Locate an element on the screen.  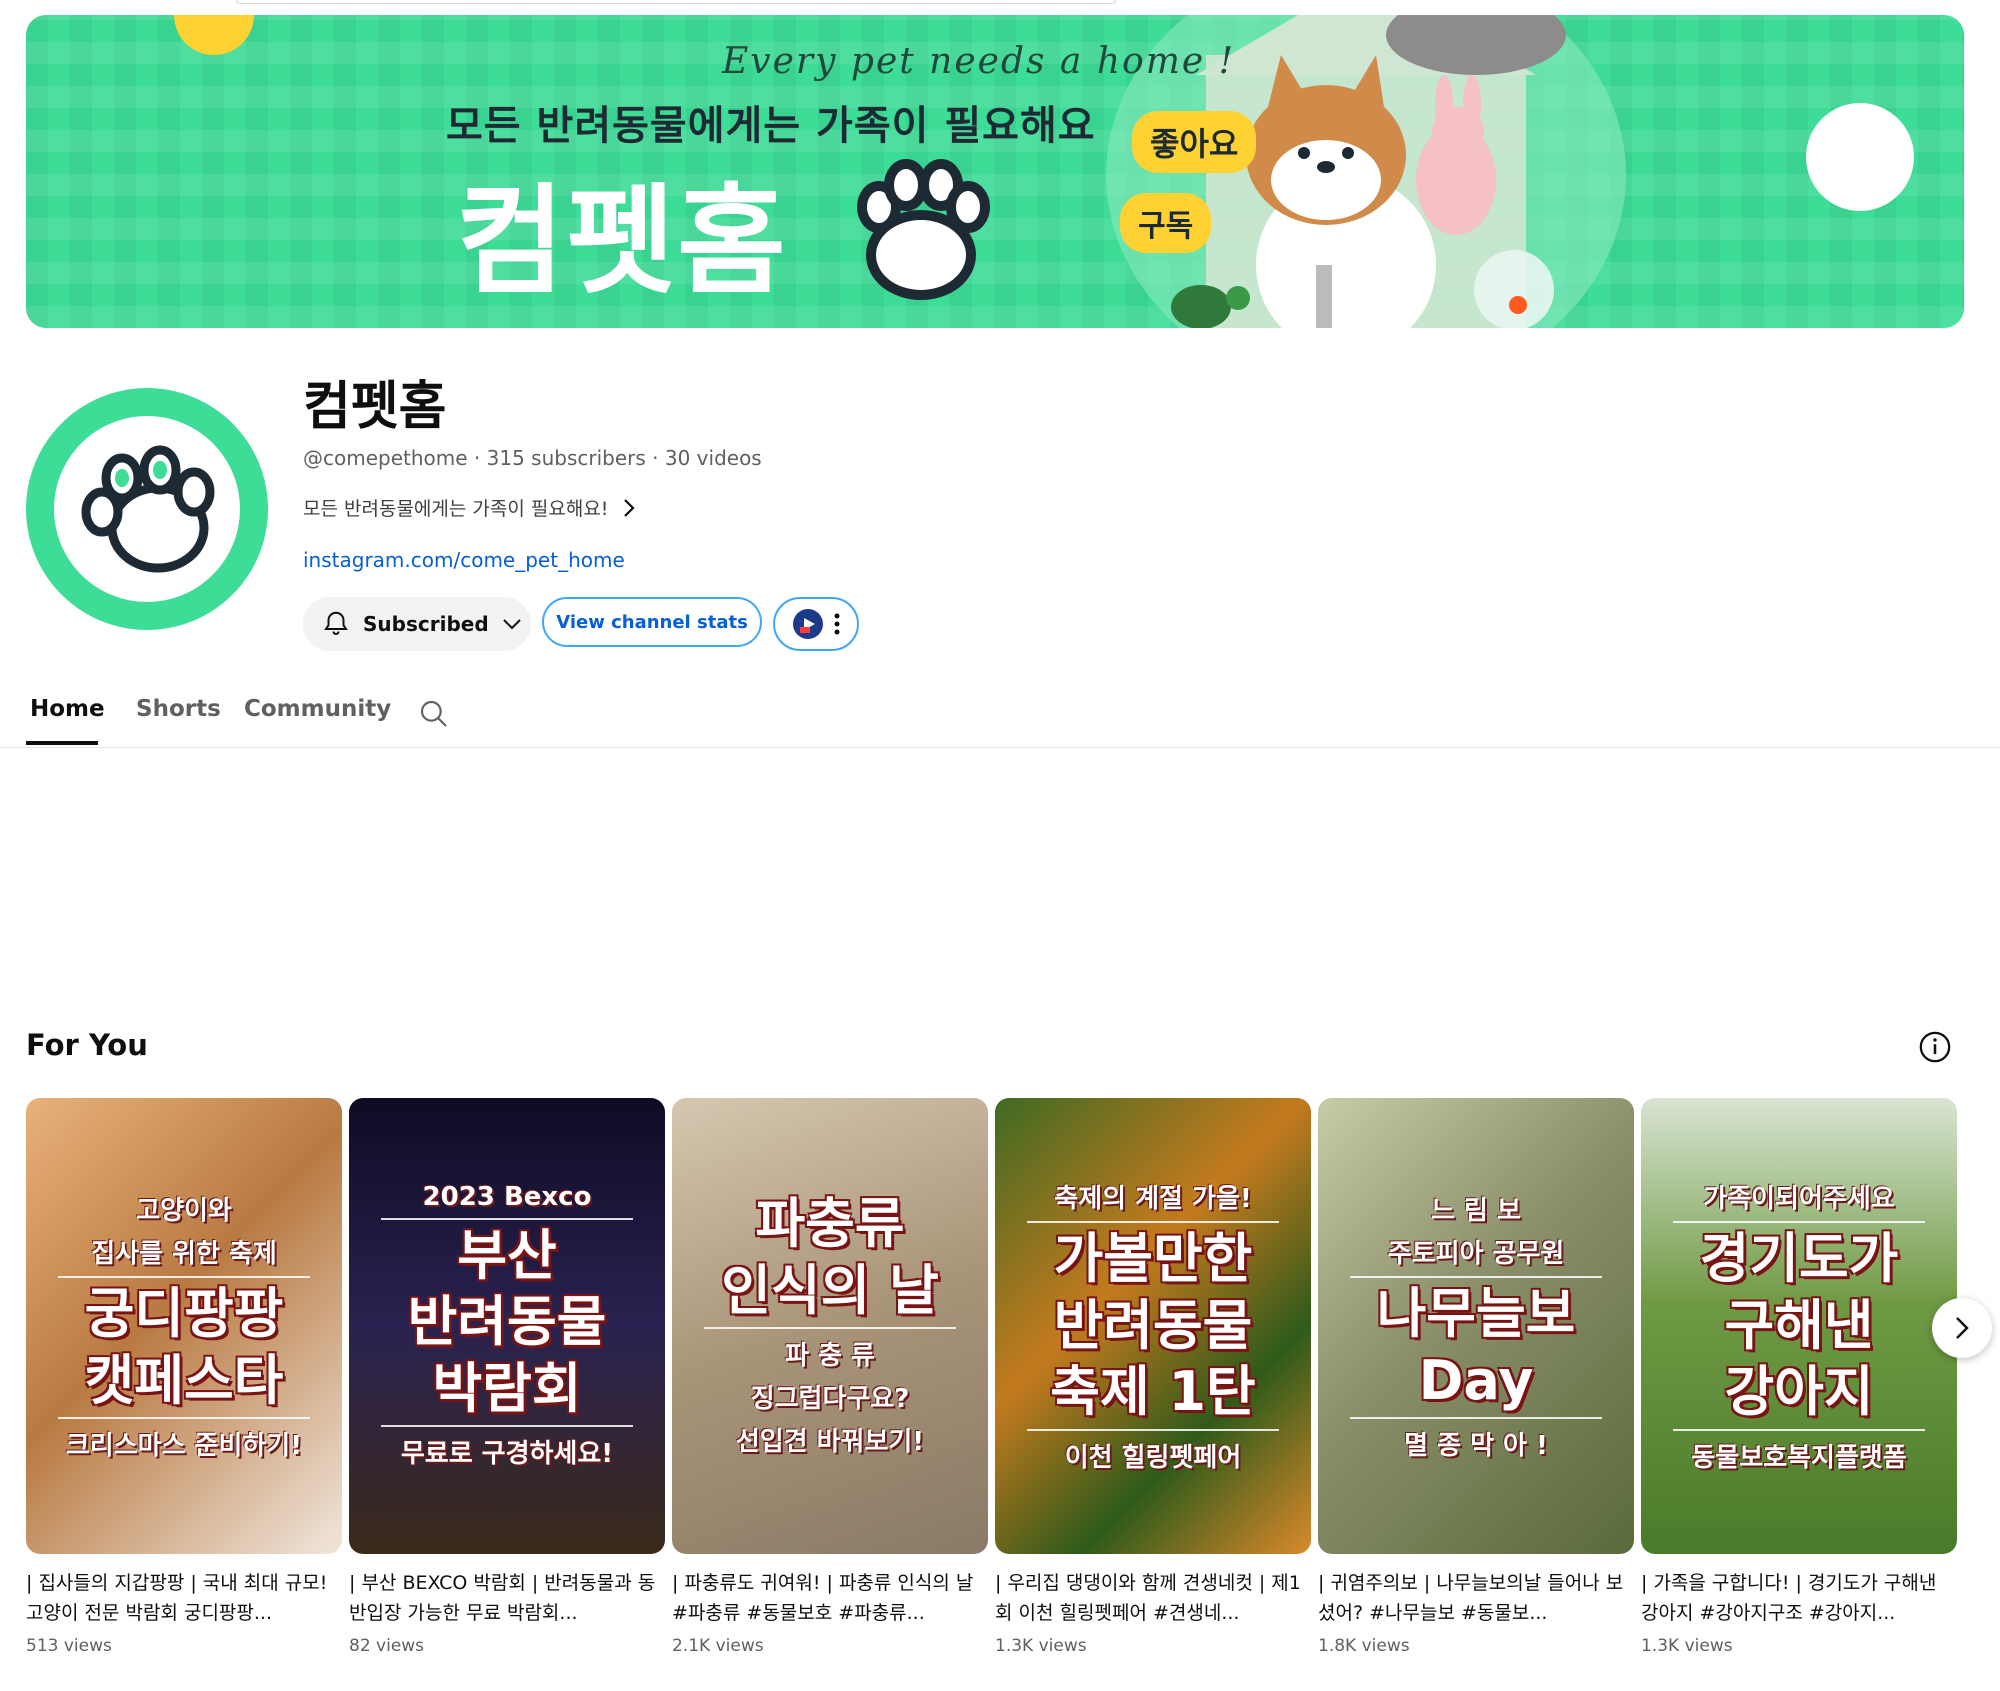
section-title-for-you: For You is located at coordinates (87, 1045).